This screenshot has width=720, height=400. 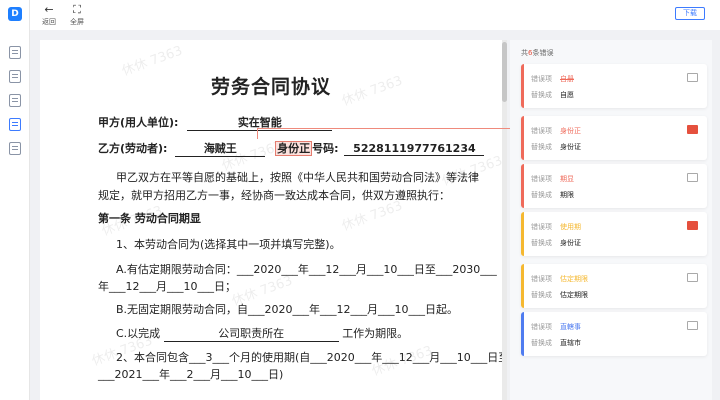 I want to click on party-b-line: 乙方(劳动者): 海贼王 身份正 号码: 522811197776123​4, so click(x=291, y=148).